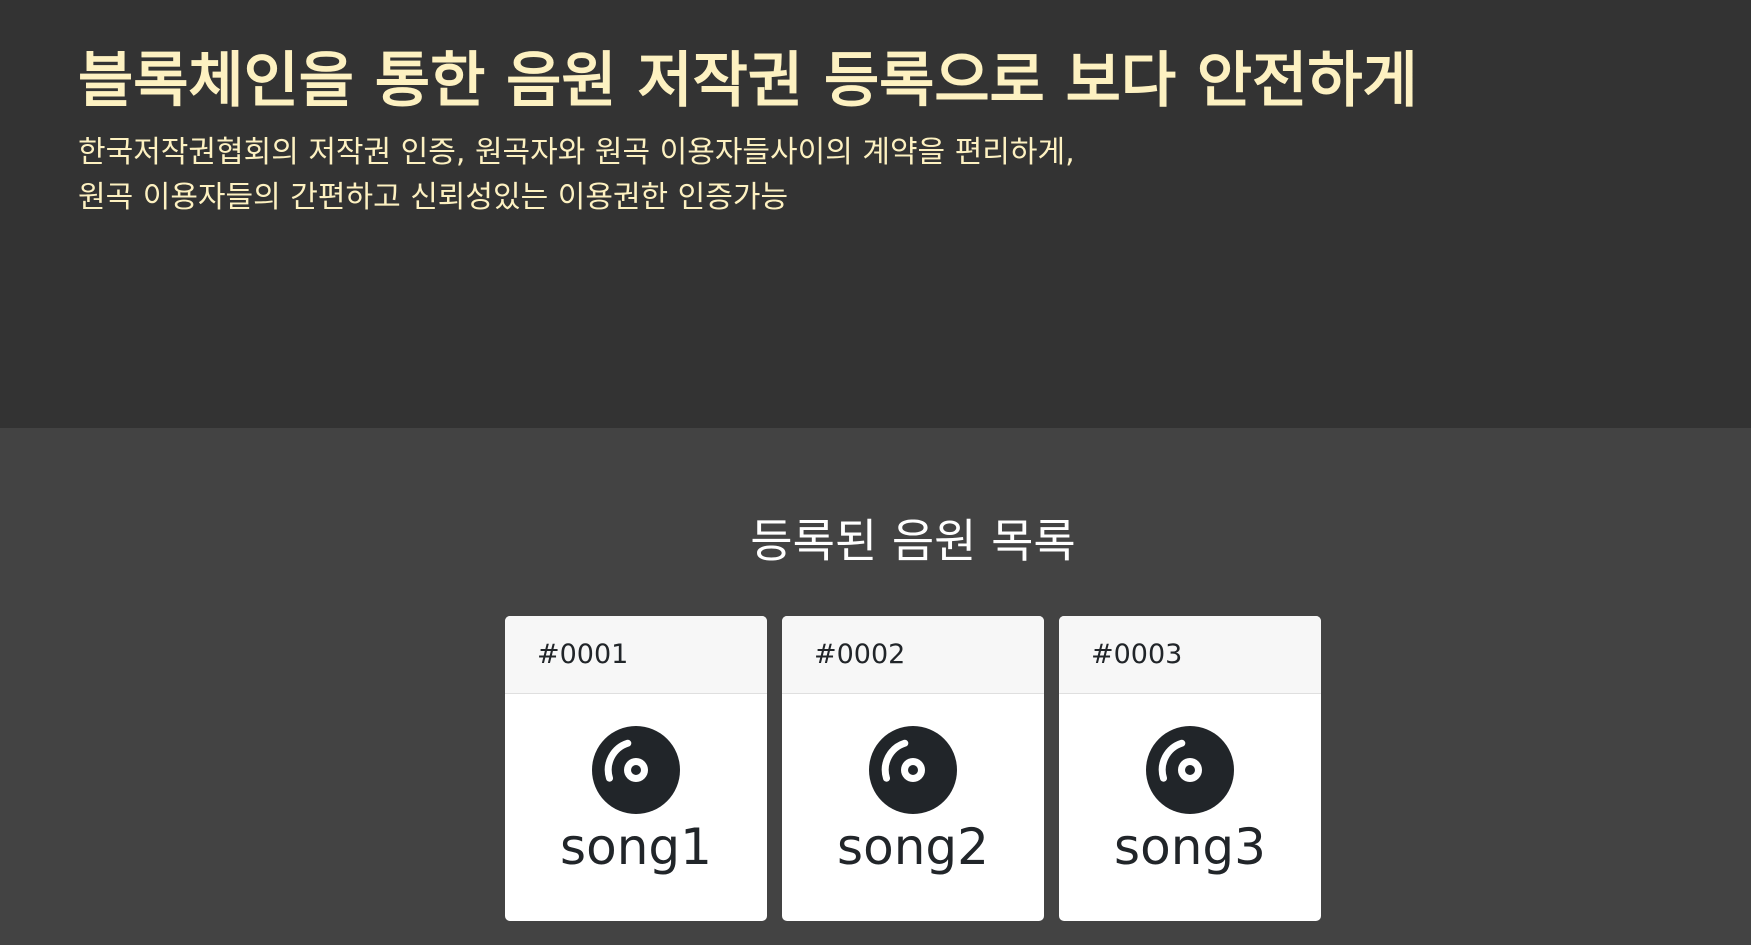 This screenshot has height=945, width=1751. I want to click on section-title: 등록된 음원 목록, so click(913, 541).